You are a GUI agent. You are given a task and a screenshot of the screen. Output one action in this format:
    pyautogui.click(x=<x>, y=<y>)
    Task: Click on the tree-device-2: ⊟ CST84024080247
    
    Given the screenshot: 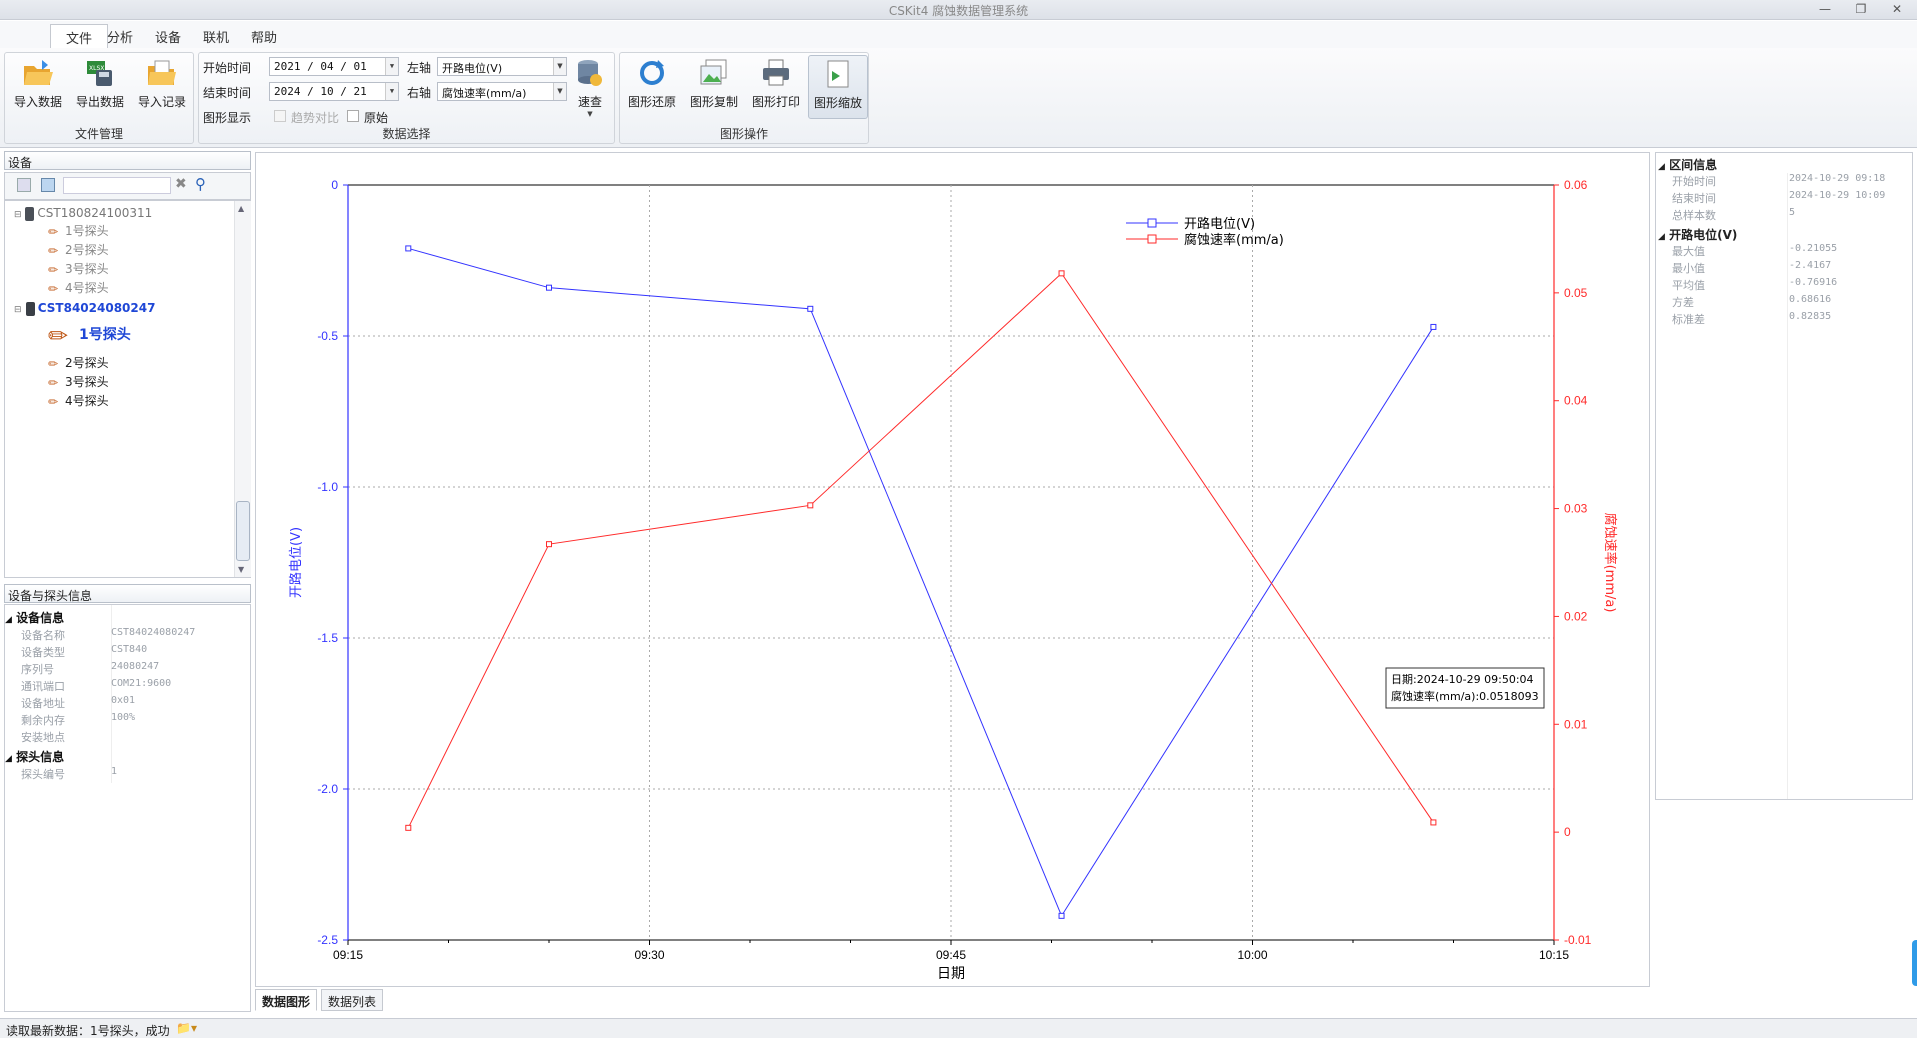 What is the action you would take?
    pyautogui.click(x=84, y=308)
    